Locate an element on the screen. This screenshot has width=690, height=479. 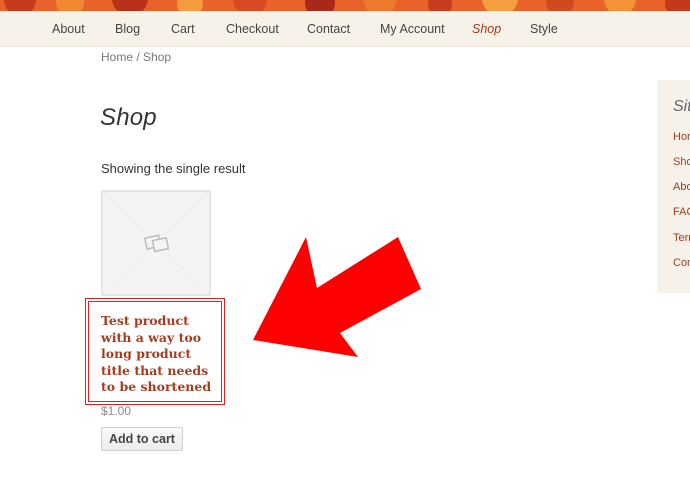
sidebar-item-terms: Terms is located at coordinates (681, 238).